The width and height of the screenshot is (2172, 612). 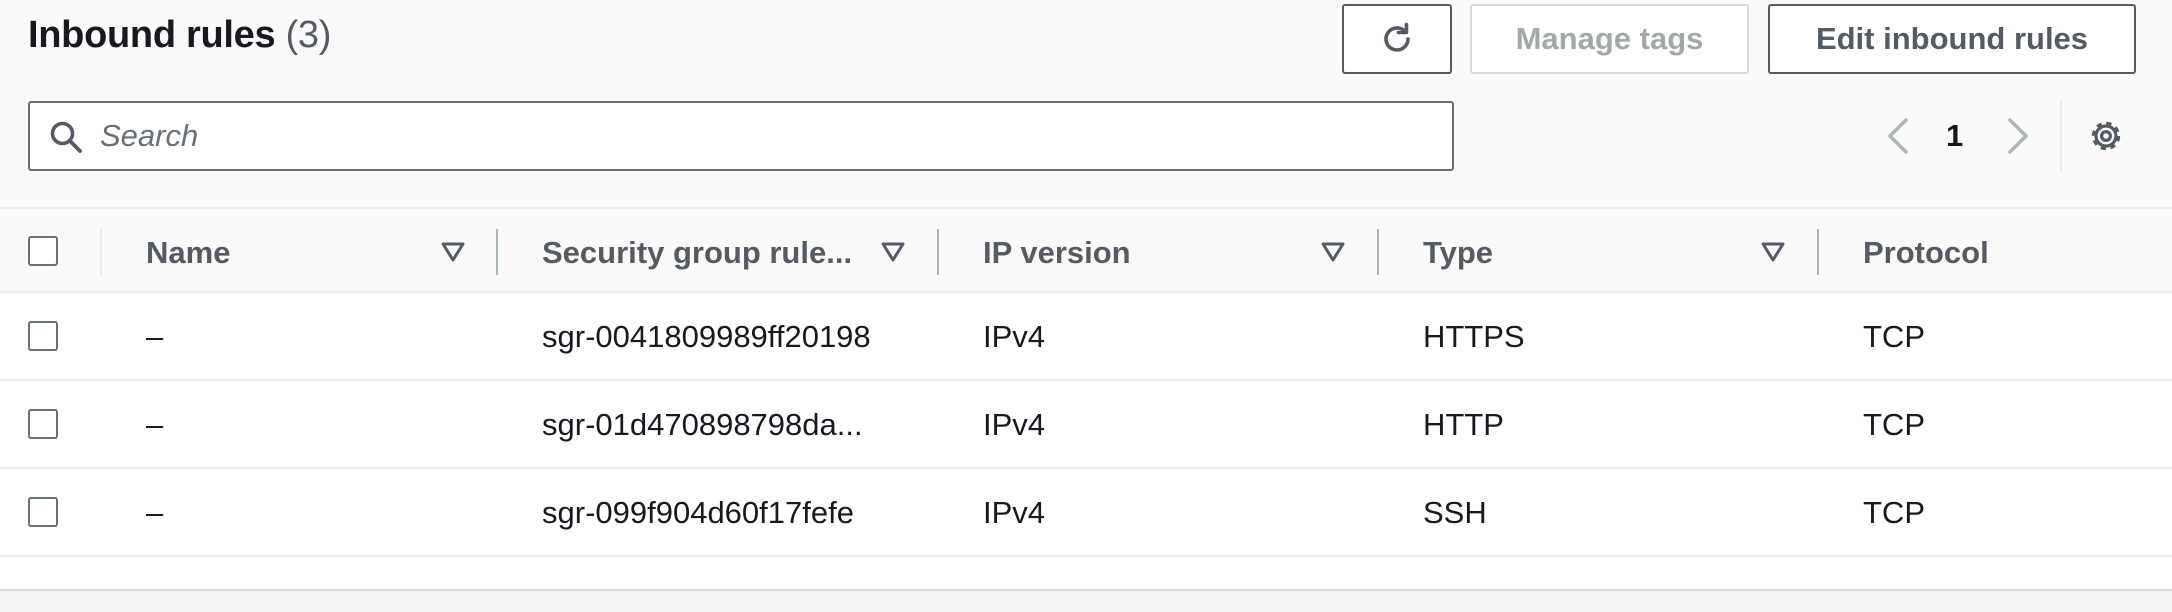 I want to click on column-divider, so click(x=101, y=252).